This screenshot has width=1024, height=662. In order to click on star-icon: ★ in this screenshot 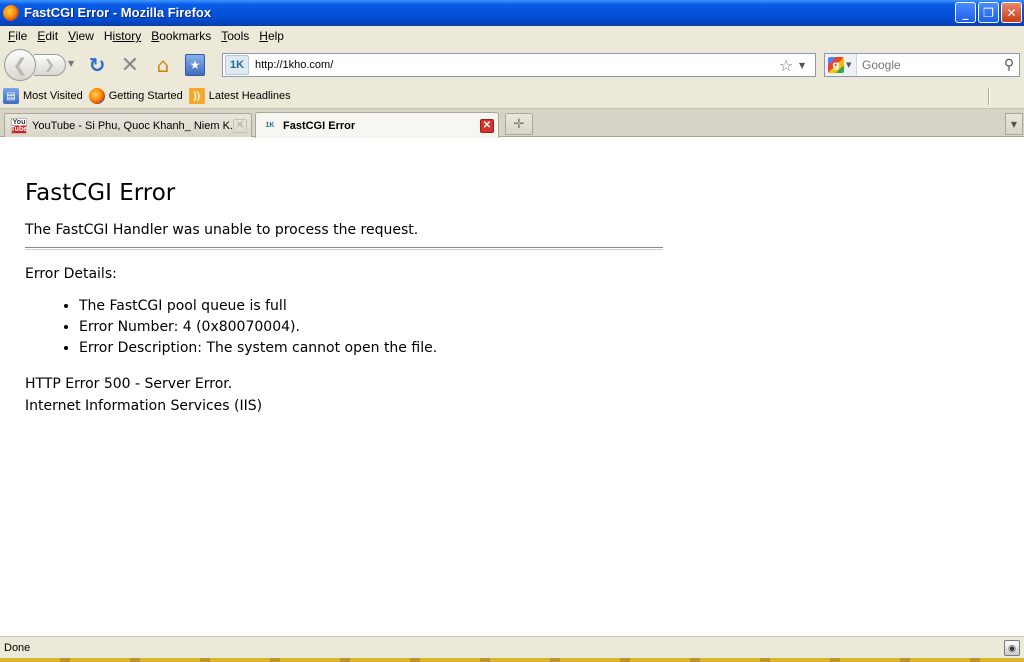, I will do `click(195, 65)`.